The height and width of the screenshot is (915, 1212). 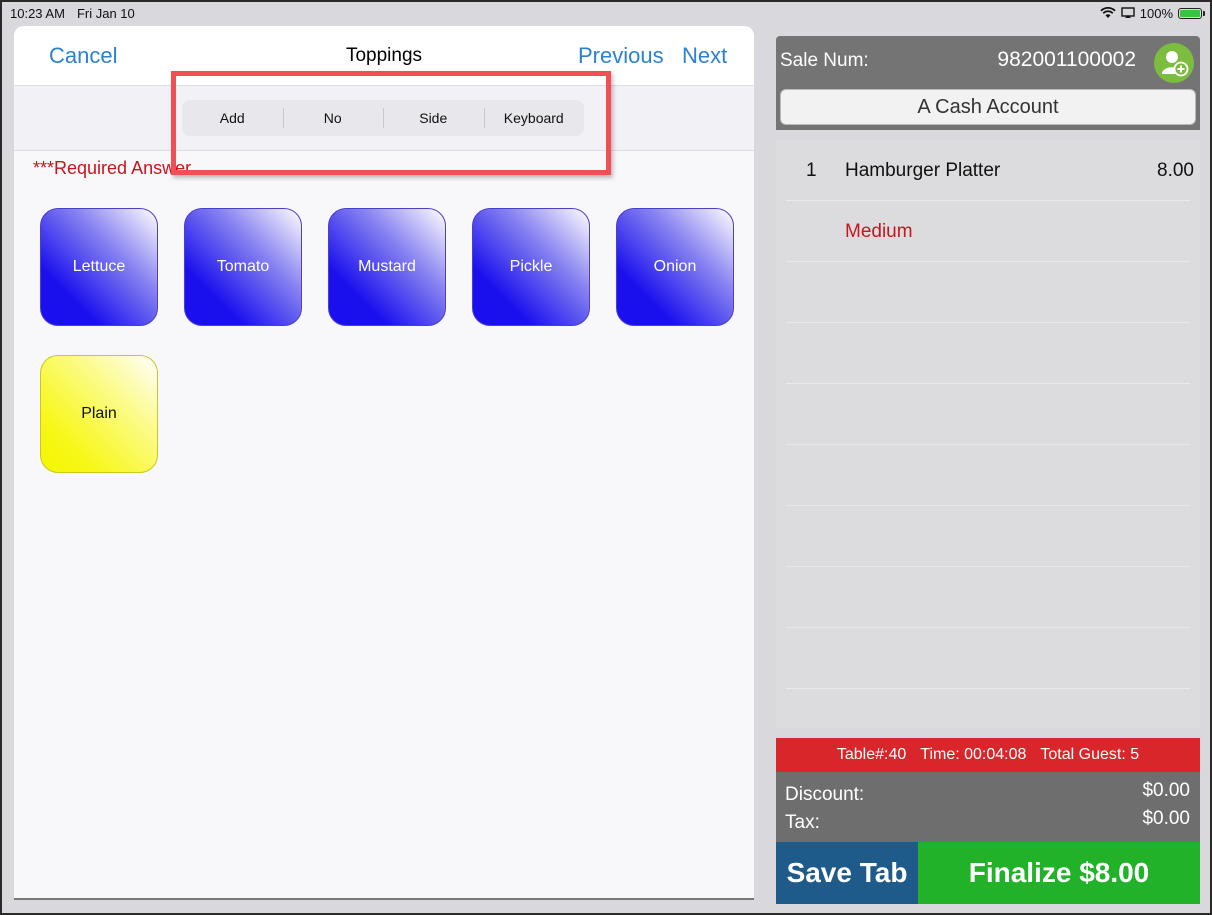 What do you see at coordinates (99, 267) in the screenshot?
I see `option-lettuce: Lettuce` at bounding box center [99, 267].